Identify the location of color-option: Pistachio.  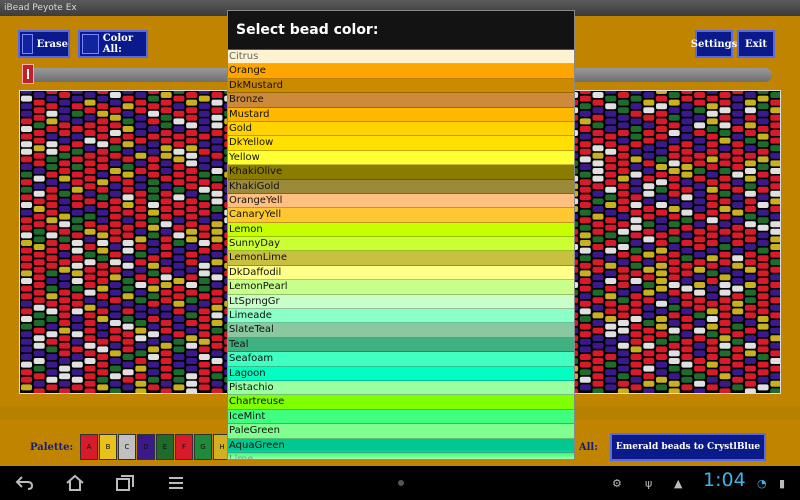
(401, 388).